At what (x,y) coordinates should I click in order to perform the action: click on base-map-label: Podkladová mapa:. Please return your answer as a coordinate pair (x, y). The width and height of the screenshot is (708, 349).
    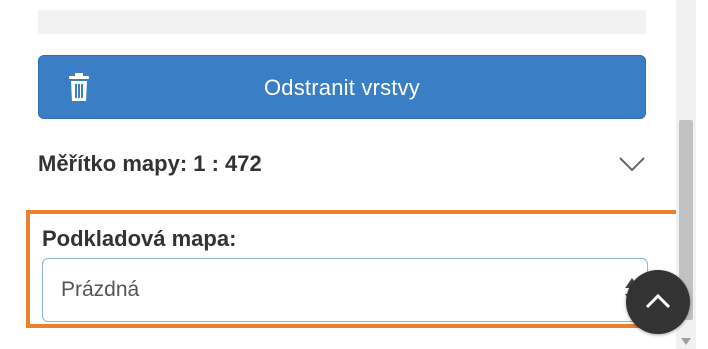
    Looking at the image, I should click on (139, 238).